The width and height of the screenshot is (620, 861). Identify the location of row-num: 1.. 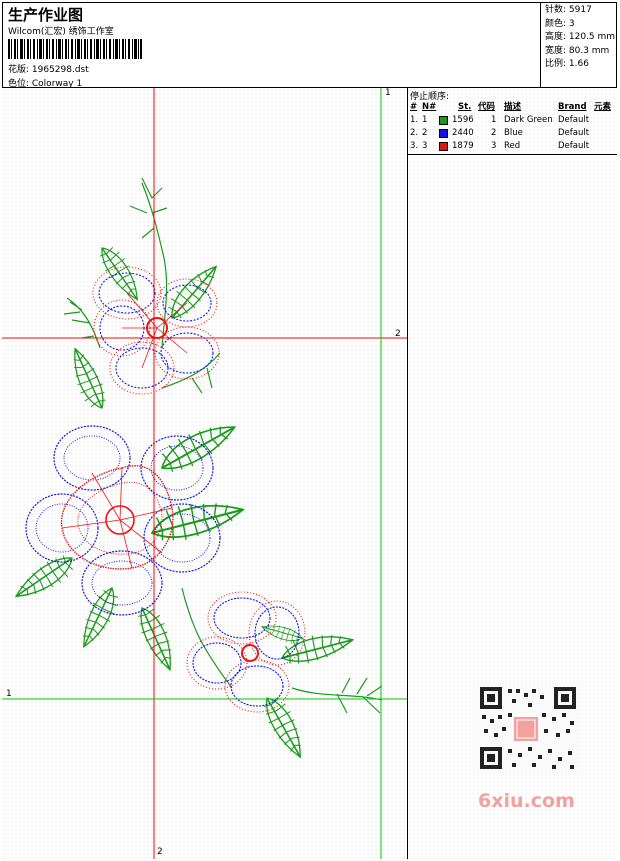
(414, 120).